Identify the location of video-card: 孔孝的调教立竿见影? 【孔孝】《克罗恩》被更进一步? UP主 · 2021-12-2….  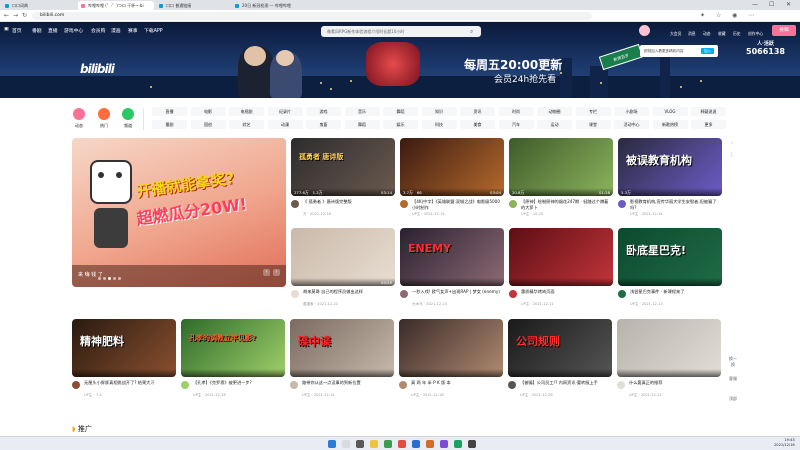
(233, 362).